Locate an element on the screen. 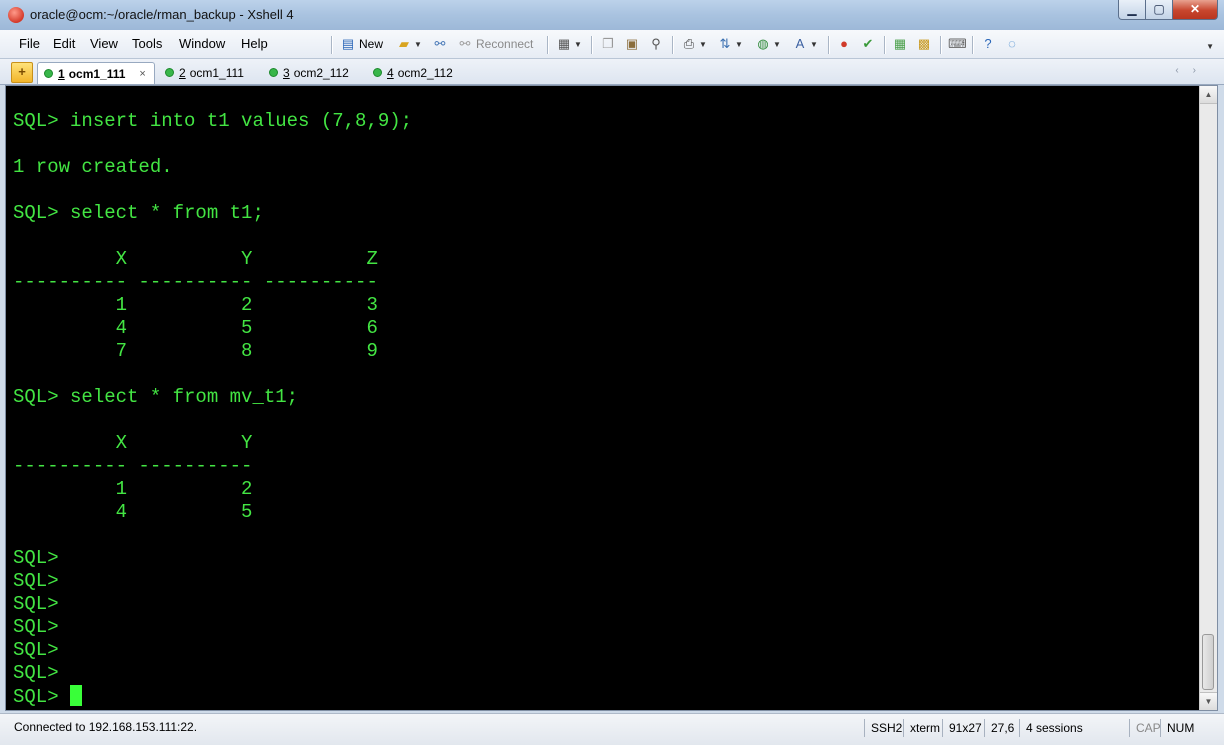 The width and height of the screenshot is (1224, 745). help-button: ? is located at coordinates (988, 44).